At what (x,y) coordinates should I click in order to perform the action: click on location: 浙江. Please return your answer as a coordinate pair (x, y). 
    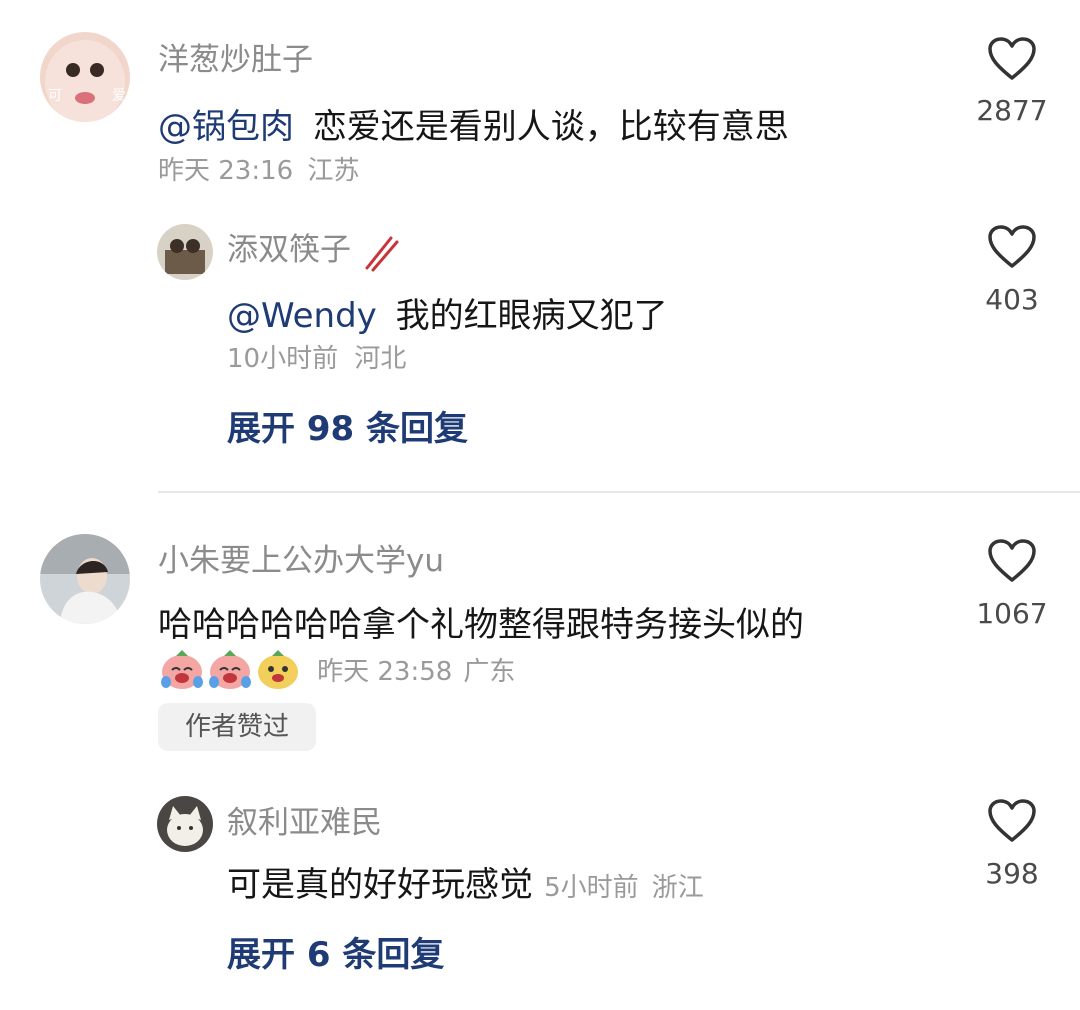
    Looking at the image, I should click on (677, 888).